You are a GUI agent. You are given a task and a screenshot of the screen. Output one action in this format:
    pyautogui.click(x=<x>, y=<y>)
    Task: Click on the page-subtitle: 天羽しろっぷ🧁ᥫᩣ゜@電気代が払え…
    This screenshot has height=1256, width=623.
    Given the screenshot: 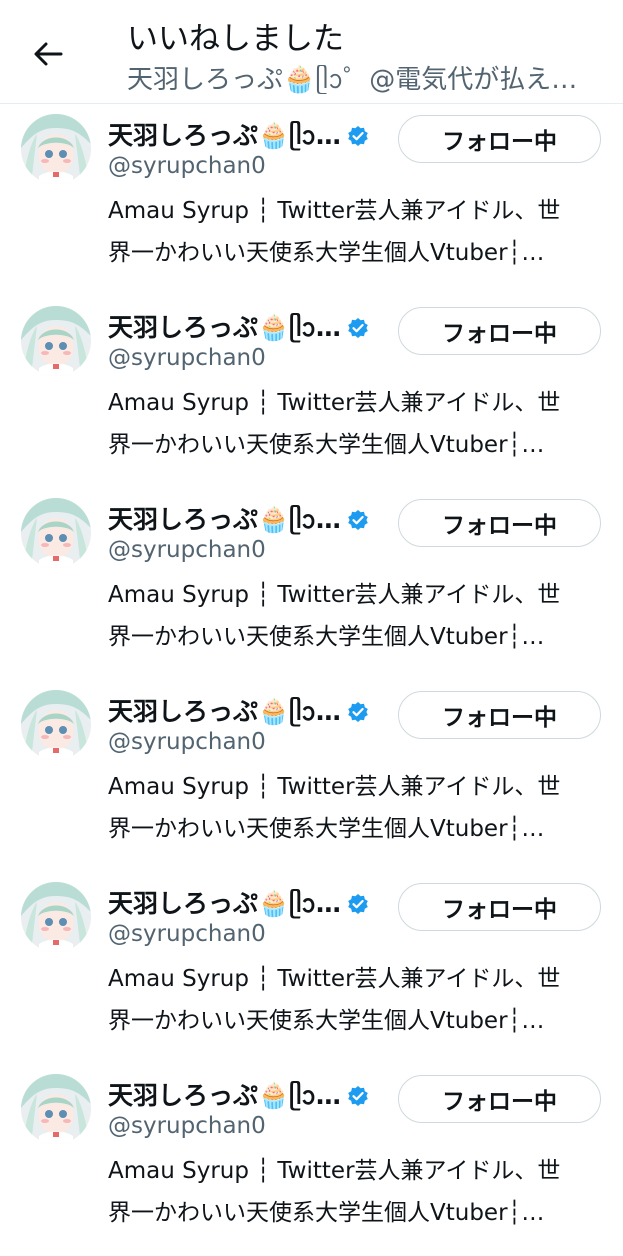 What is the action you would take?
    pyautogui.click(x=352, y=80)
    